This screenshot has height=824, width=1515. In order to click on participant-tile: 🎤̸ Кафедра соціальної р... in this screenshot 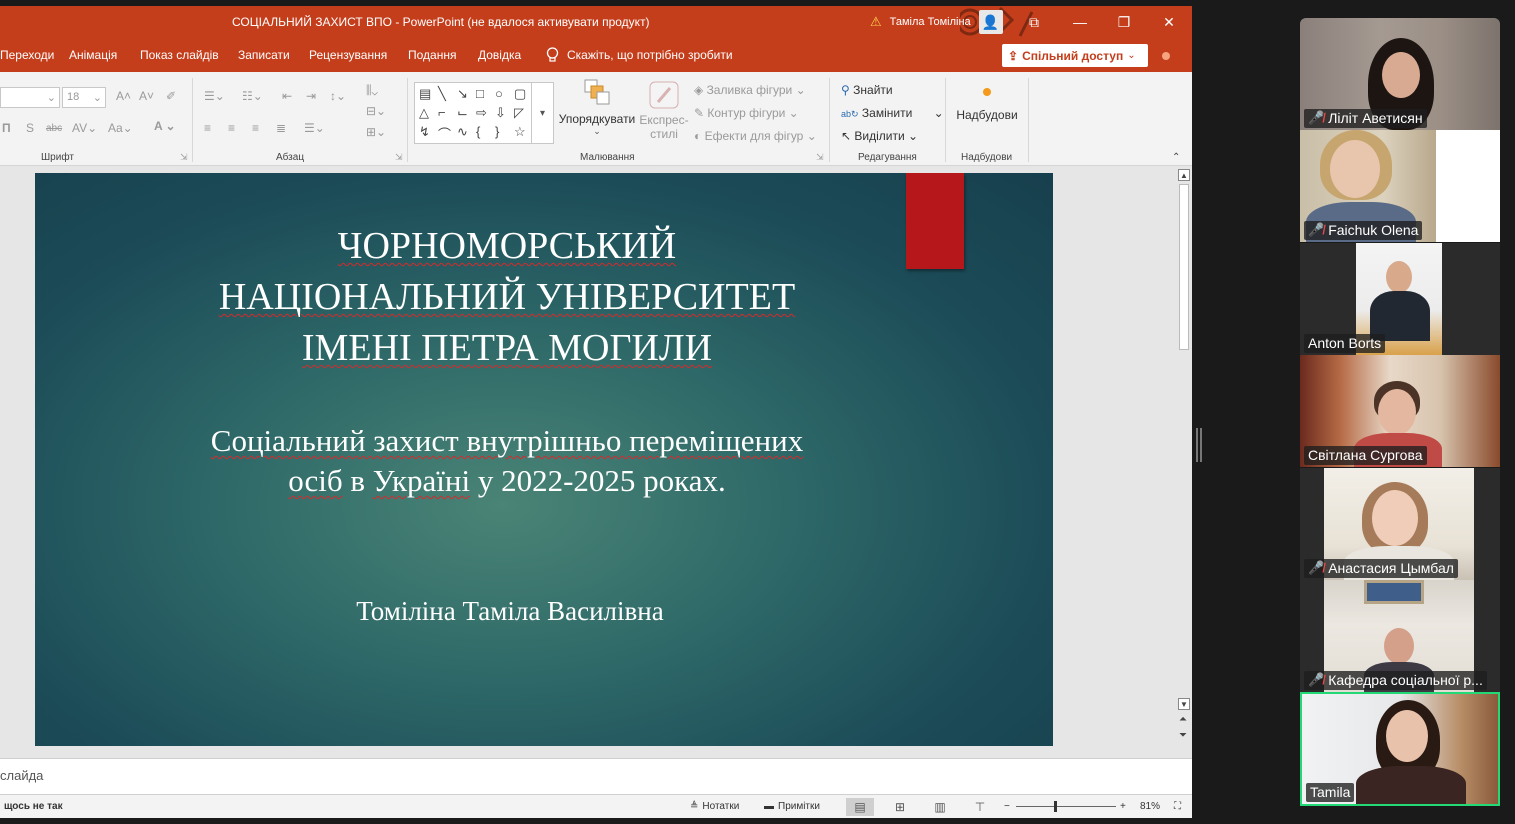, I will do `click(1400, 636)`.